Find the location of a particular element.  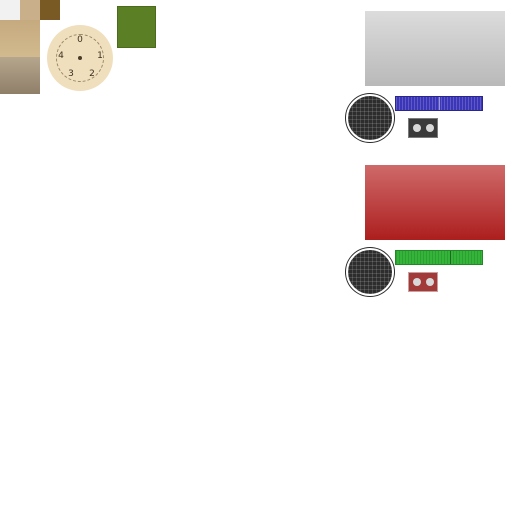

dial-center-dot is located at coordinates (80, 58).